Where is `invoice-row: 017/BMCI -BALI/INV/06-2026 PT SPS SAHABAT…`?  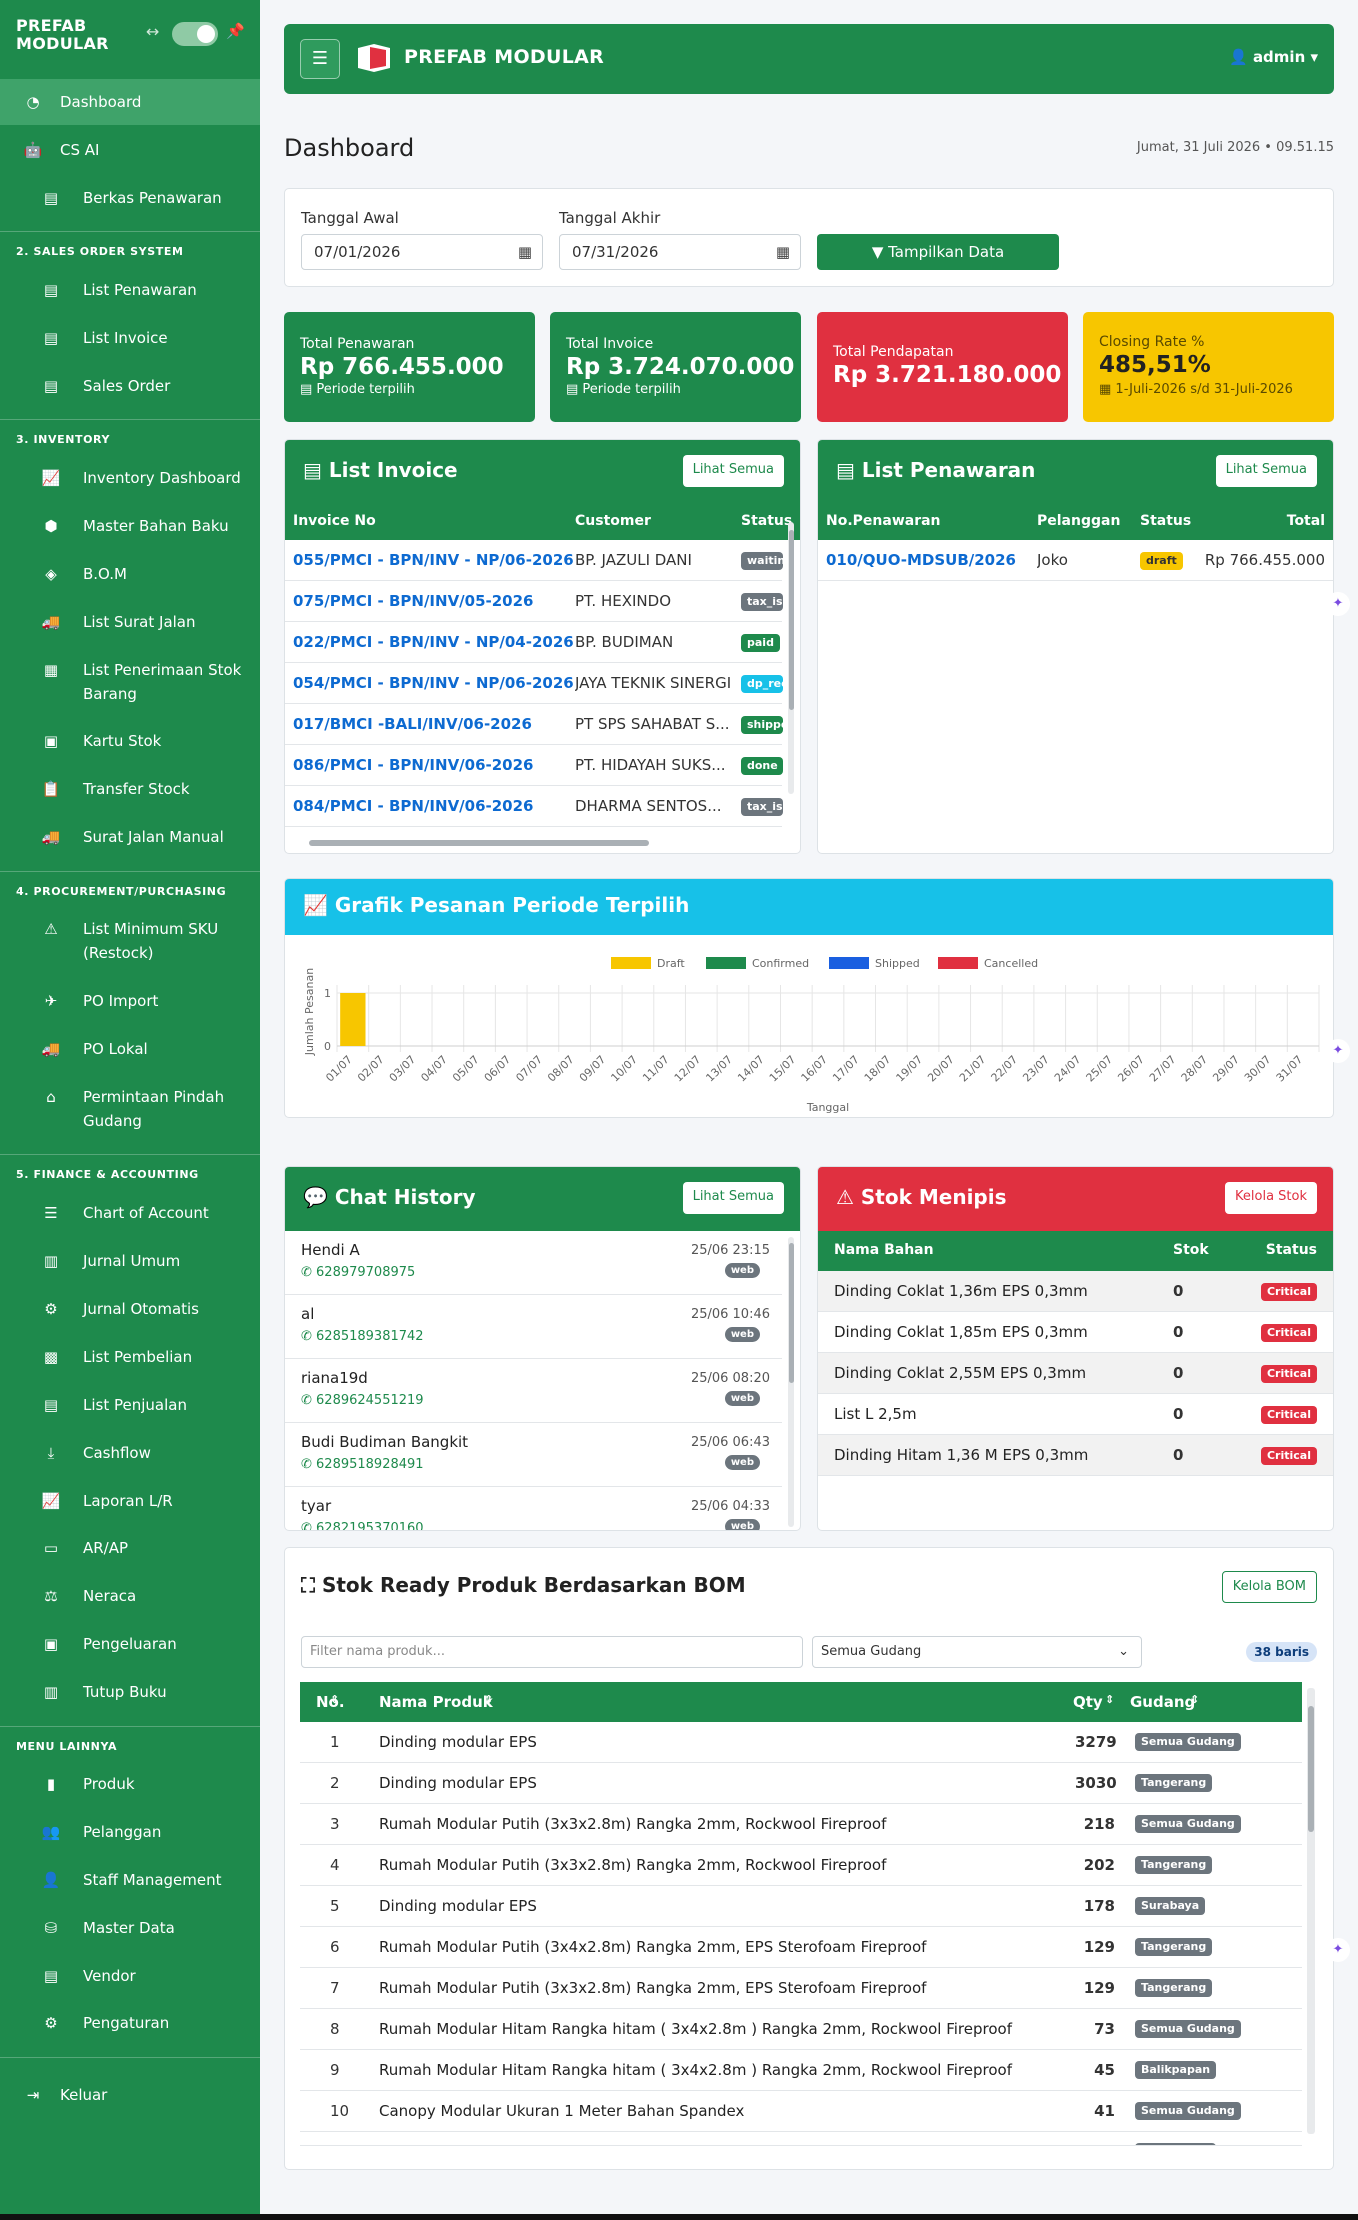
invoice-row: 017/BMCI -BALI/INV/06-2026 PT SPS SAHABAT… is located at coordinates (534, 724).